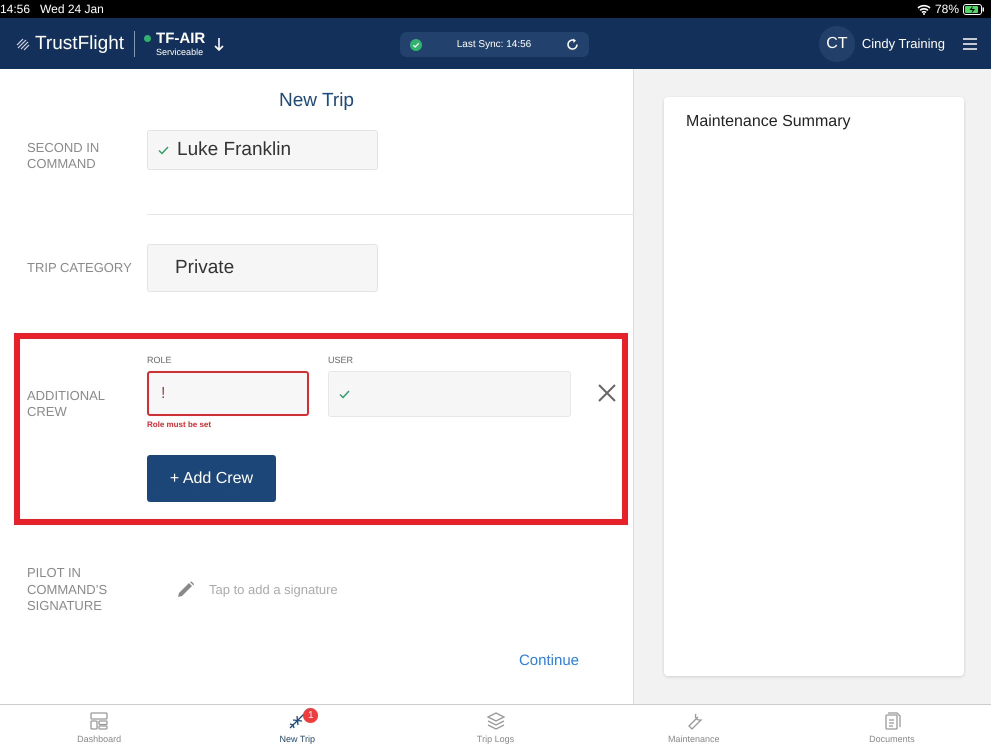 Image resolution: width=991 pixels, height=747 pixels. I want to click on field-label: SECOND IN COMMAND, so click(63, 155).